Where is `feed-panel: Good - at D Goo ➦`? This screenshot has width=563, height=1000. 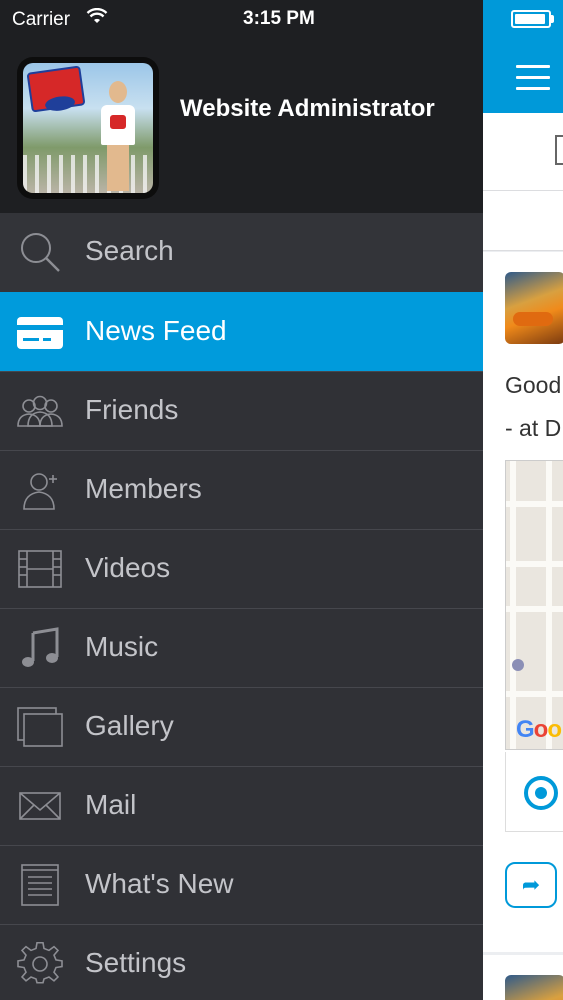
feed-panel: Good - at D Goo ➦ is located at coordinates (523, 500).